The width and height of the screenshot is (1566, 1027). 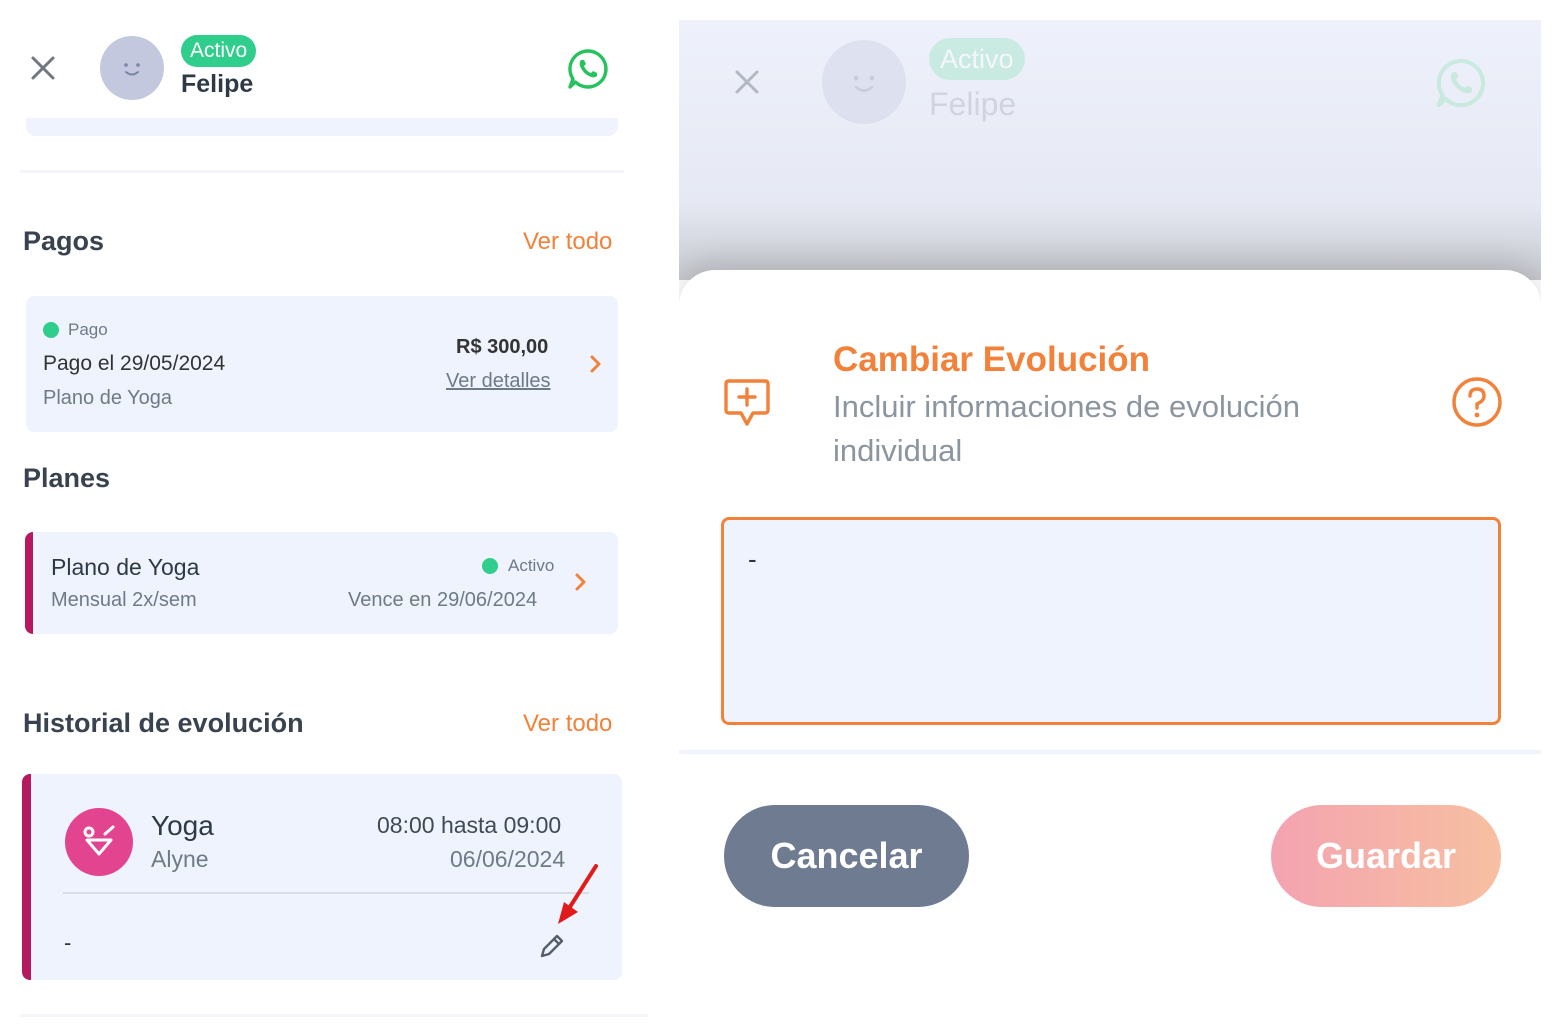 I want to click on plan-frequency: Mensual 2x/sem, so click(x=124, y=600).